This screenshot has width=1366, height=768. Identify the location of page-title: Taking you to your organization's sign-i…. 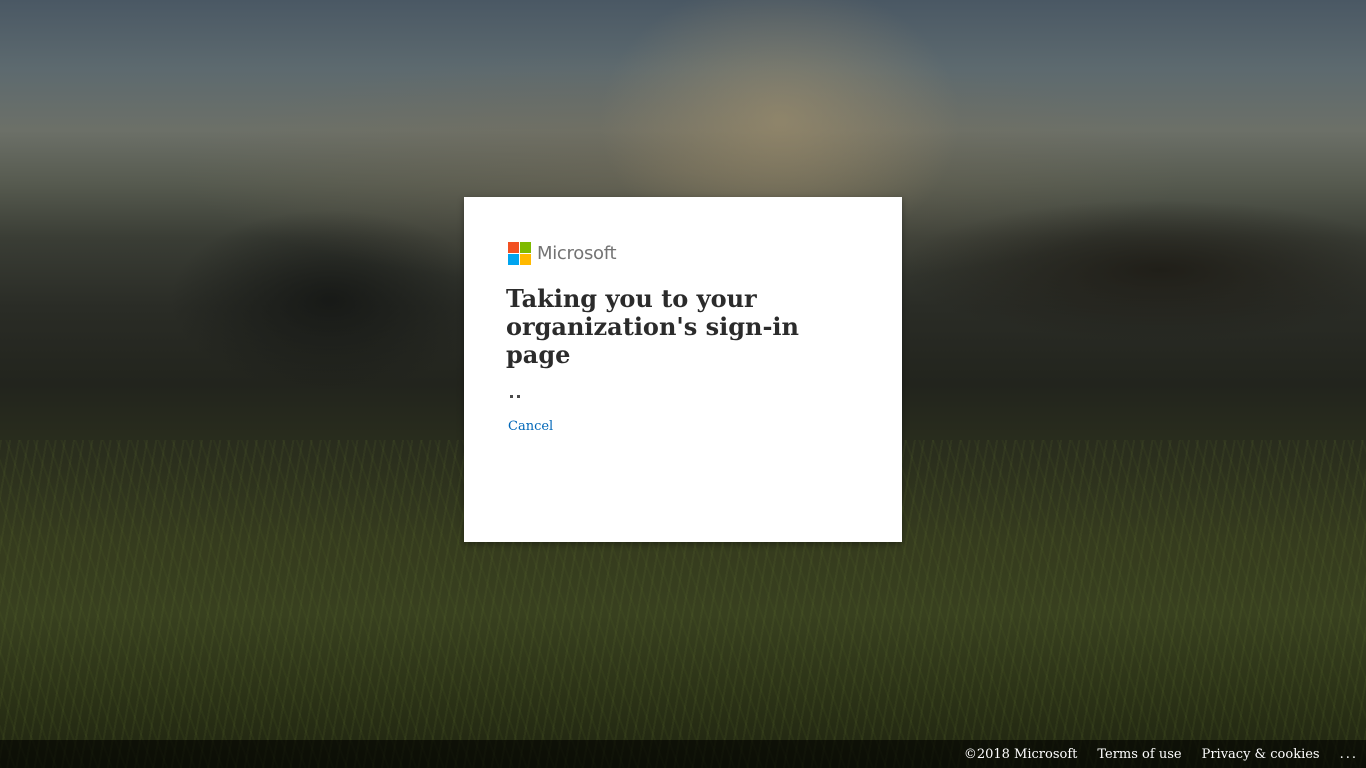
(652, 326).